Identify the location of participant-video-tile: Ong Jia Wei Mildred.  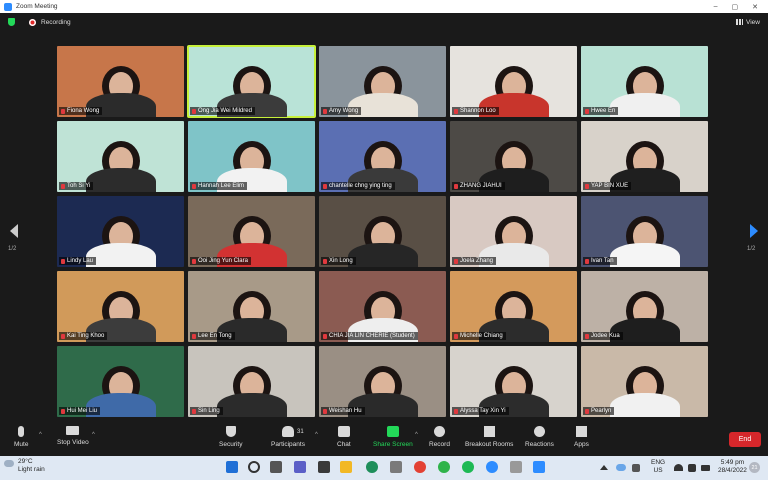
(251, 81).